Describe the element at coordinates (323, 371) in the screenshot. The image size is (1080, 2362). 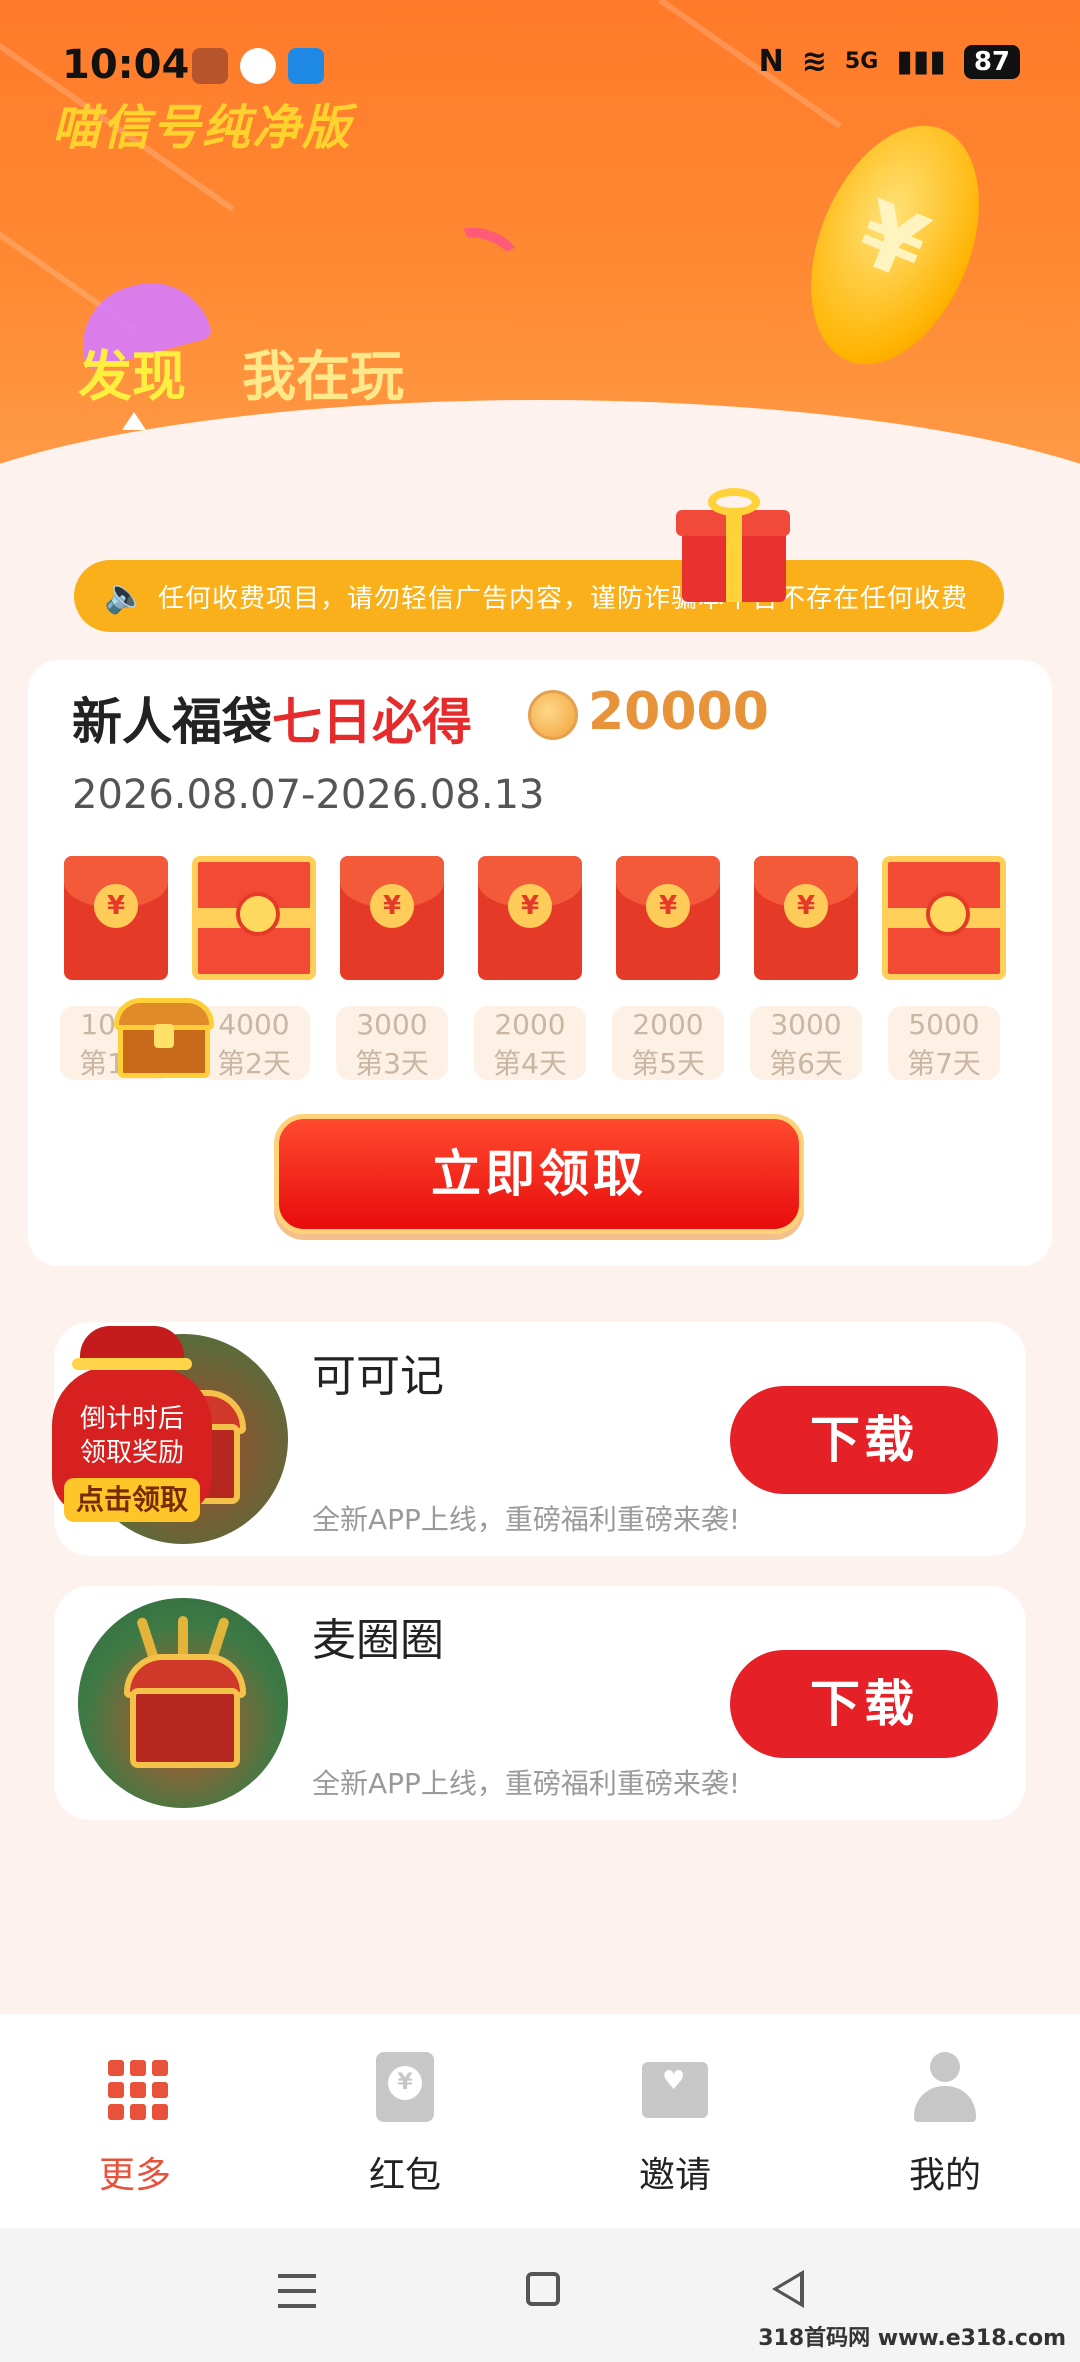
I see `tab-playing: 我在玩` at that location.